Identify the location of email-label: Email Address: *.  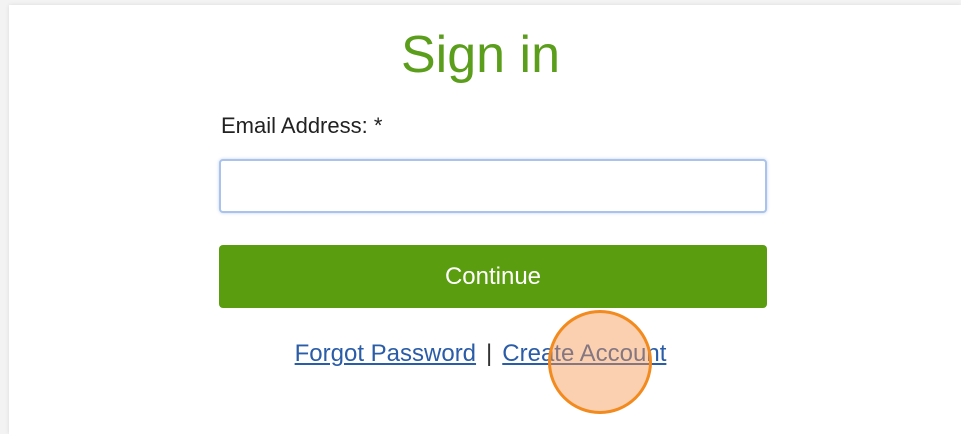
(302, 125).